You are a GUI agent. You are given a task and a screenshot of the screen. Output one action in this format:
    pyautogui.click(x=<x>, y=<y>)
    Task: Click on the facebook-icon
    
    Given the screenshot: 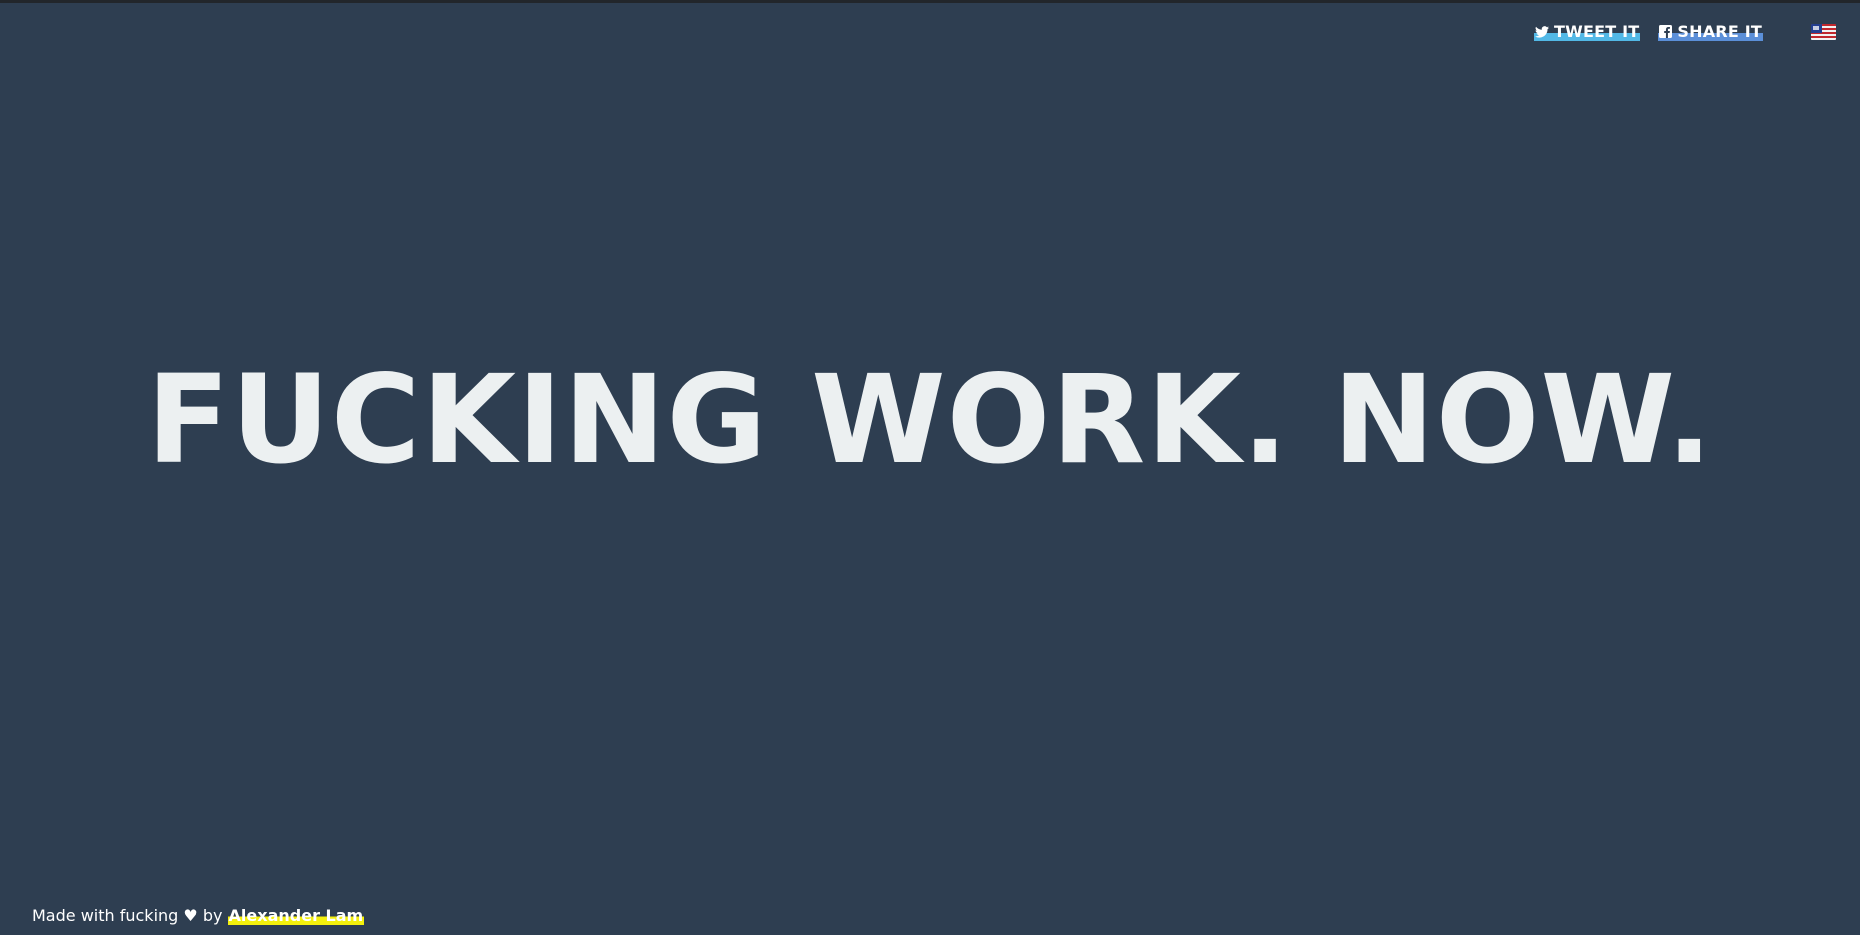 What is the action you would take?
    pyautogui.click(x=1666, y=31)
    